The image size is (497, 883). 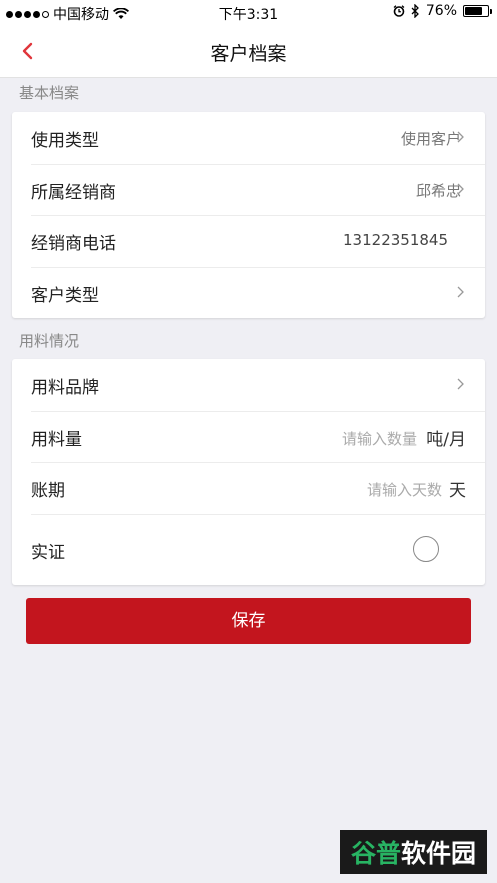 I want to click on period-input: 请输入天数, so click(x=404, y=489).